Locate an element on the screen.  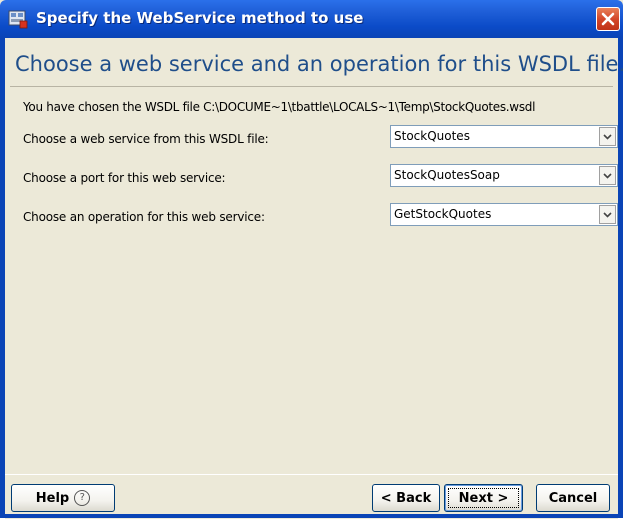
close-button is located at coordinates (608, 19).